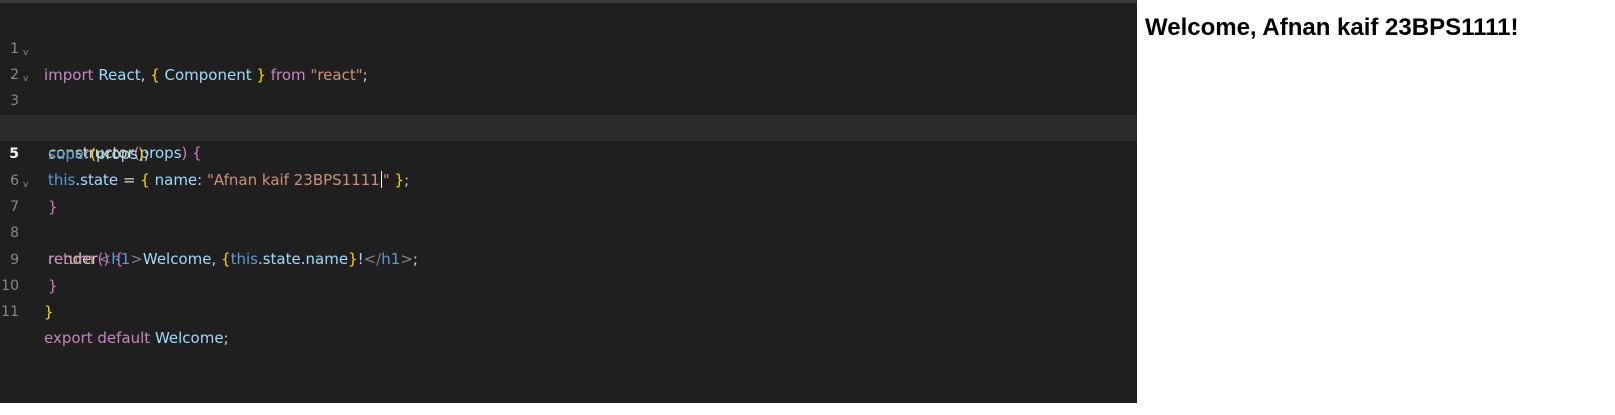  Describe the element at coordinates (1332, 27) in the screenshot. I see `preview-heading: Welcome, Afnan kaif 23BPS1111!` at that location.